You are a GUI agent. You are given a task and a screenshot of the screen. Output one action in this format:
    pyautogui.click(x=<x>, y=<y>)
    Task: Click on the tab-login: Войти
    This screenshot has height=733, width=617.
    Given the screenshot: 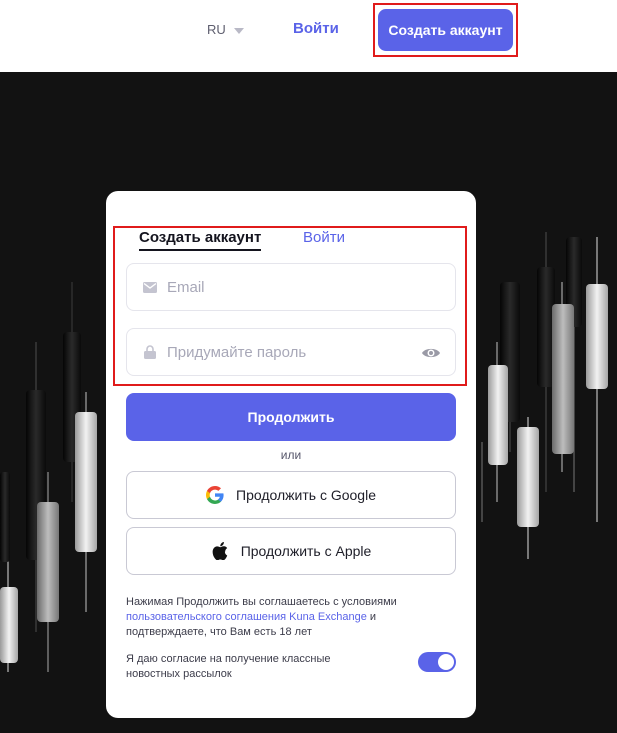 What is the action you would take?
    pyautogui.click(x=324, y=237)
    